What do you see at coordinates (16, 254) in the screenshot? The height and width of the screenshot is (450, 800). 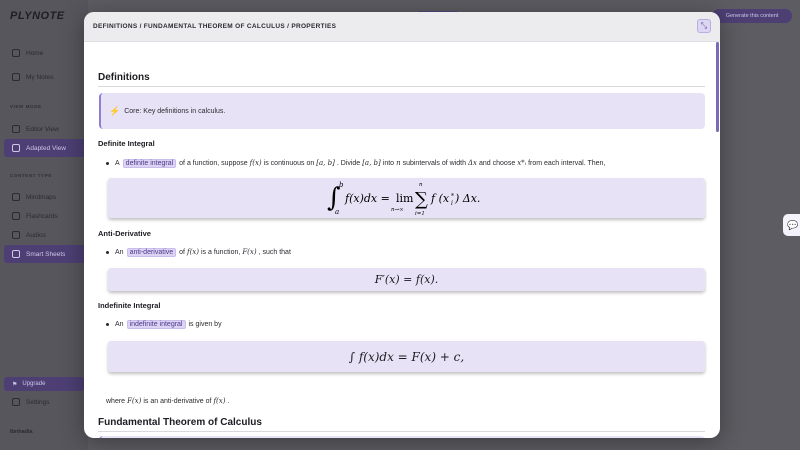 I see `sheet-icon` at bounding box center [16, 254].